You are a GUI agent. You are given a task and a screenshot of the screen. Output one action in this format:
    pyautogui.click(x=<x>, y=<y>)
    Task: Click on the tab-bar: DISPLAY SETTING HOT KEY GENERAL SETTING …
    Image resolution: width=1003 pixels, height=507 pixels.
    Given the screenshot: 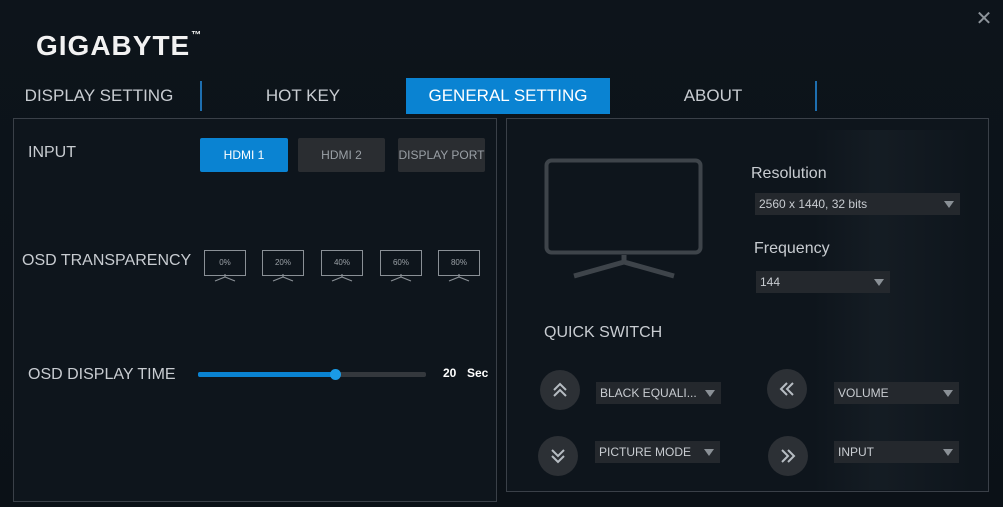 What is the action you would take?
    pyautogui.click(x=501, y=96)
    